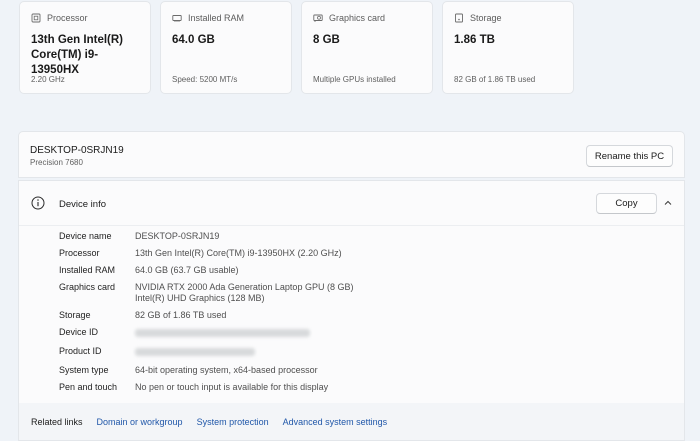  What do you see at coordinates (233, 422) in the screenshot?
I see `link-system-protection: System protection` at bounding box center [233, 422].